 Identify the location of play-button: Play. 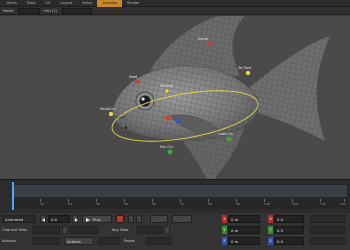
(97, 219).